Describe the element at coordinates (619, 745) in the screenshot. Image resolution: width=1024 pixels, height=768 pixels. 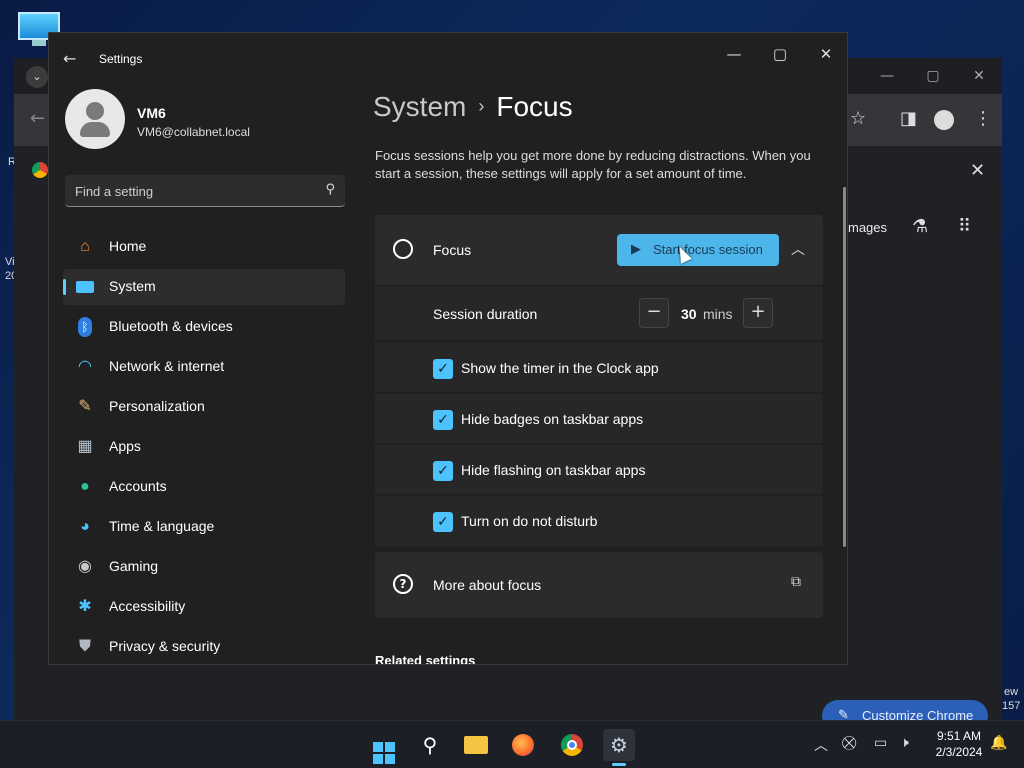
I see `settings-gear-icon: ⚙` at that location.